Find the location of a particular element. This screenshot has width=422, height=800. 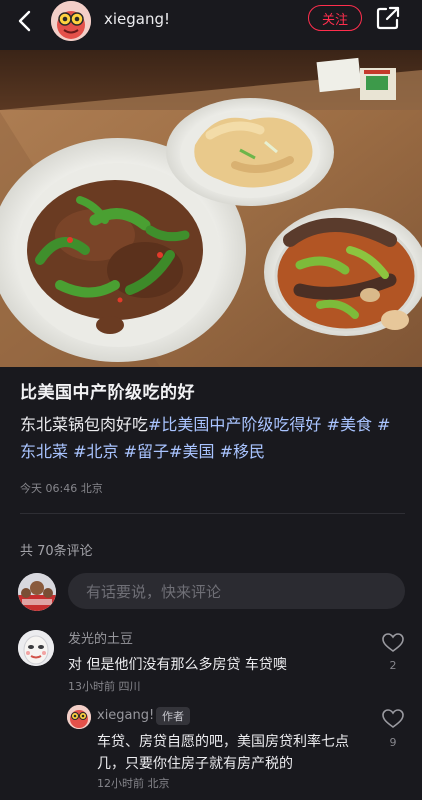

commenter-name: 发光的土豆 is located at coordinates (100, 637).